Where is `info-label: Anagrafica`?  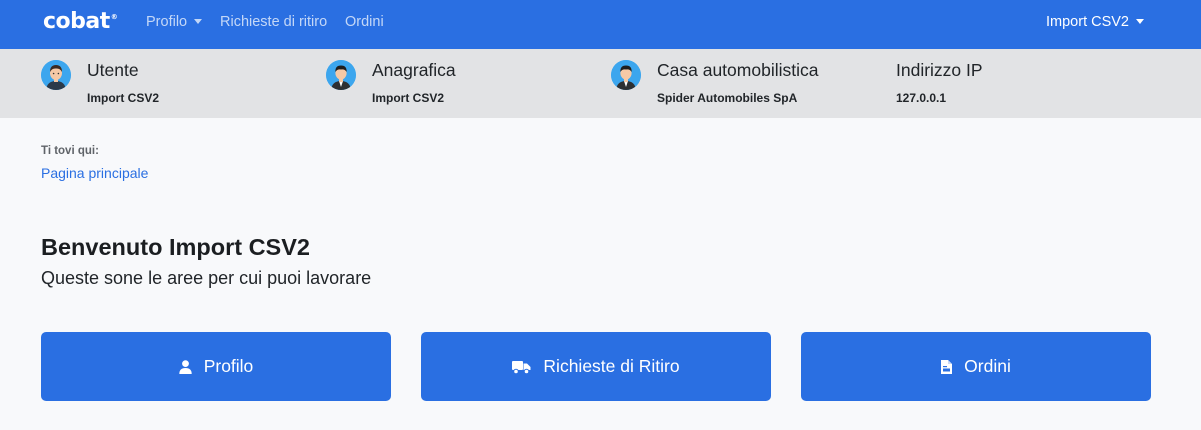
info-label: Anagrafica is located at coordinates (414, 70).